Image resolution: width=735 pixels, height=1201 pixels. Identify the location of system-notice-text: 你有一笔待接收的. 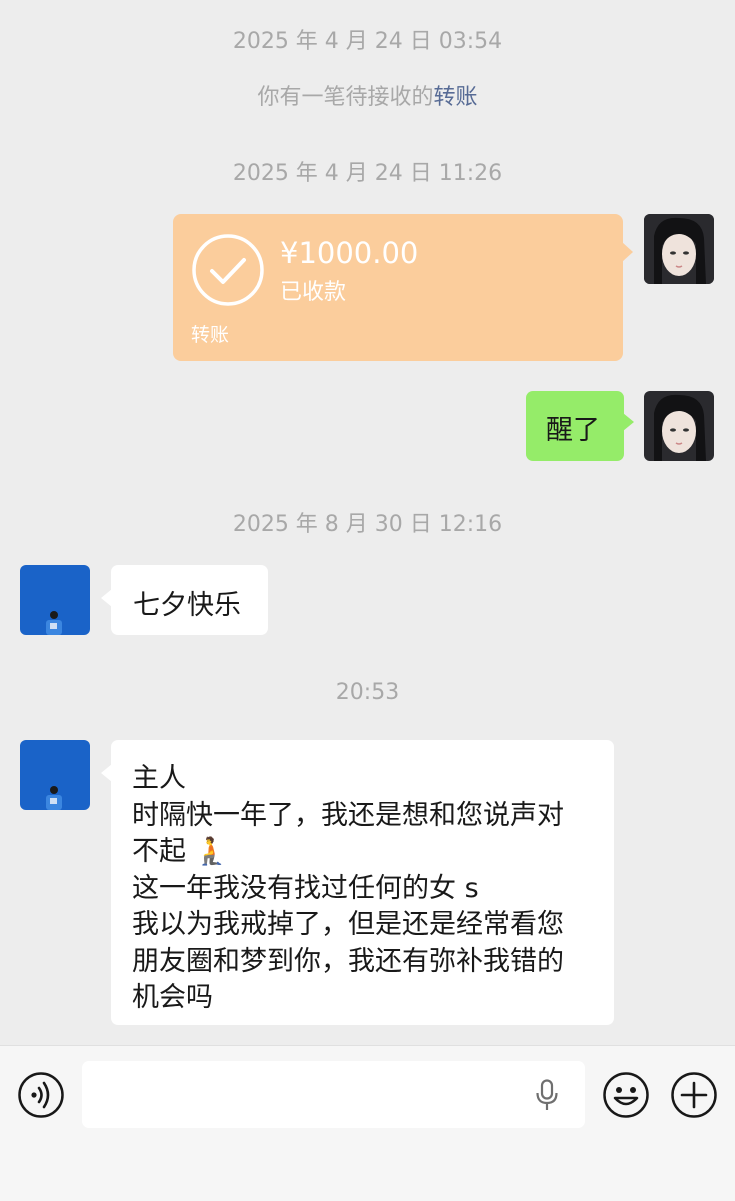
(345, 97).